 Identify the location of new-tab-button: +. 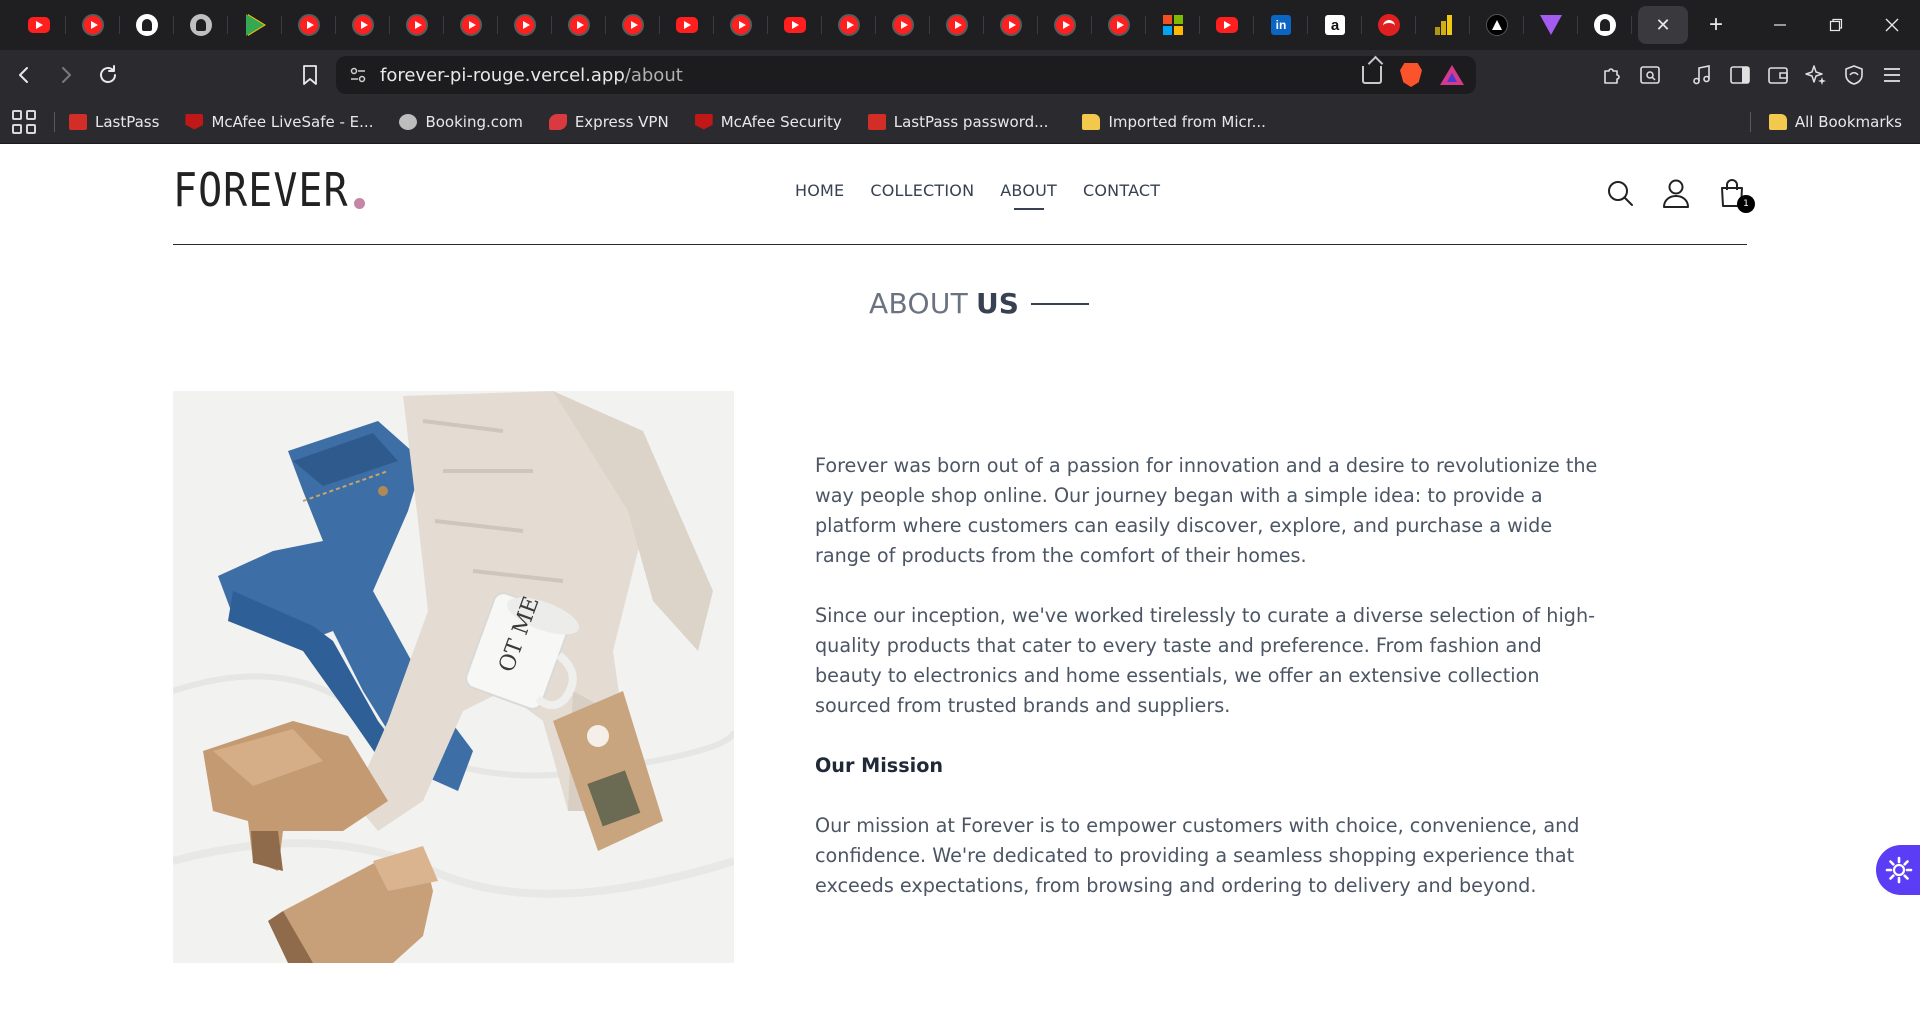
(1716, 25).